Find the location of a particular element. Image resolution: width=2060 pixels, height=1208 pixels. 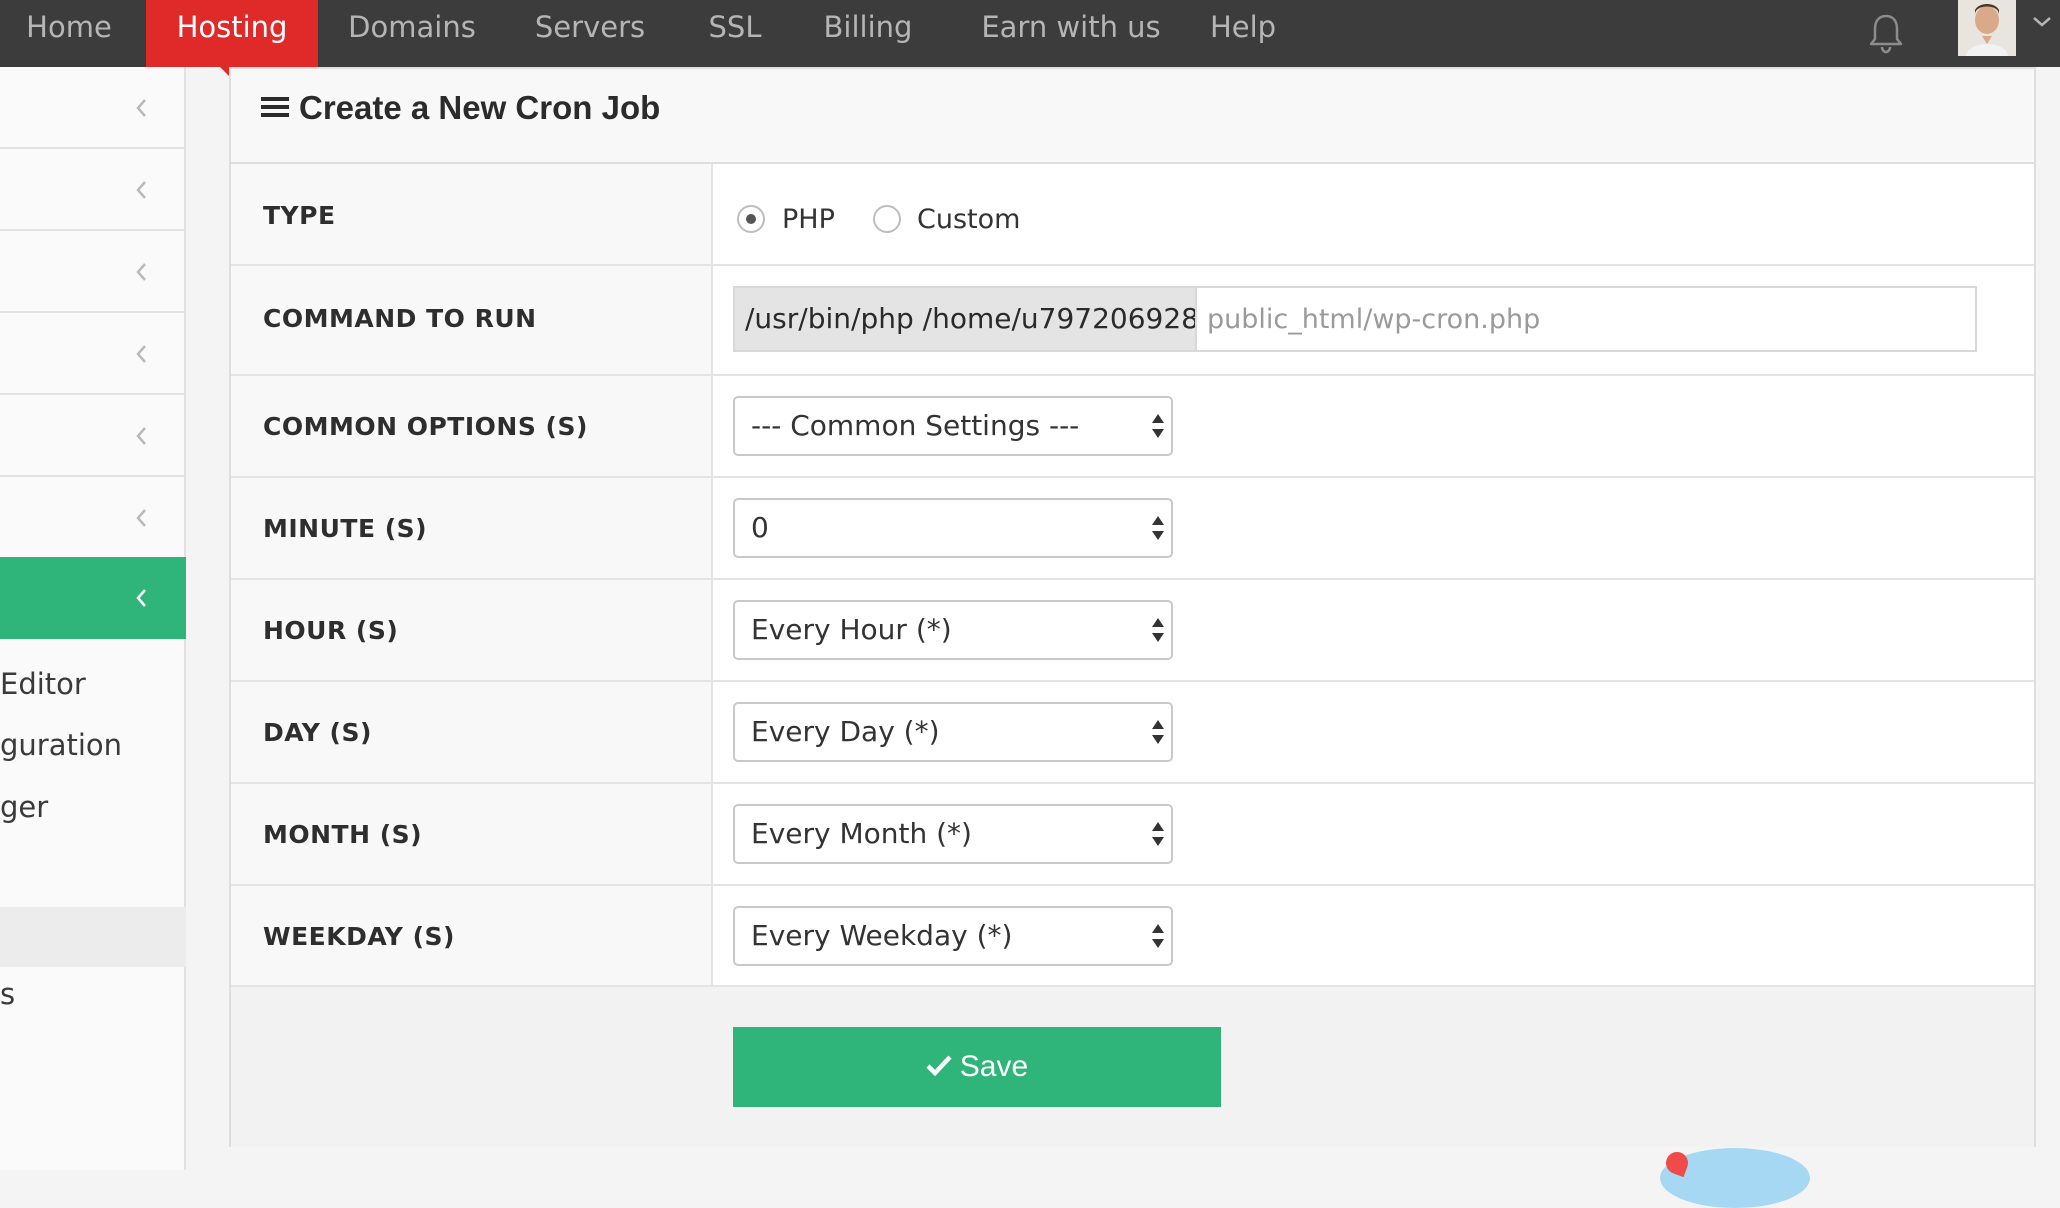

minute-label: MINUTE (S) is located at coordinates (345, 528).